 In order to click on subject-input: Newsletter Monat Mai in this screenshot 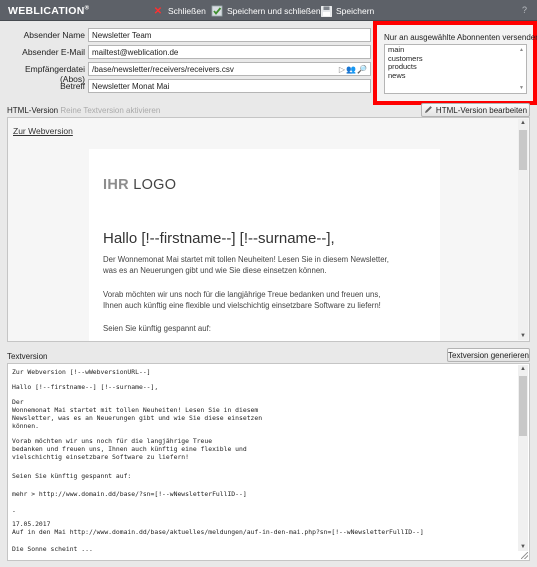, I will do `click(229, 86)`.